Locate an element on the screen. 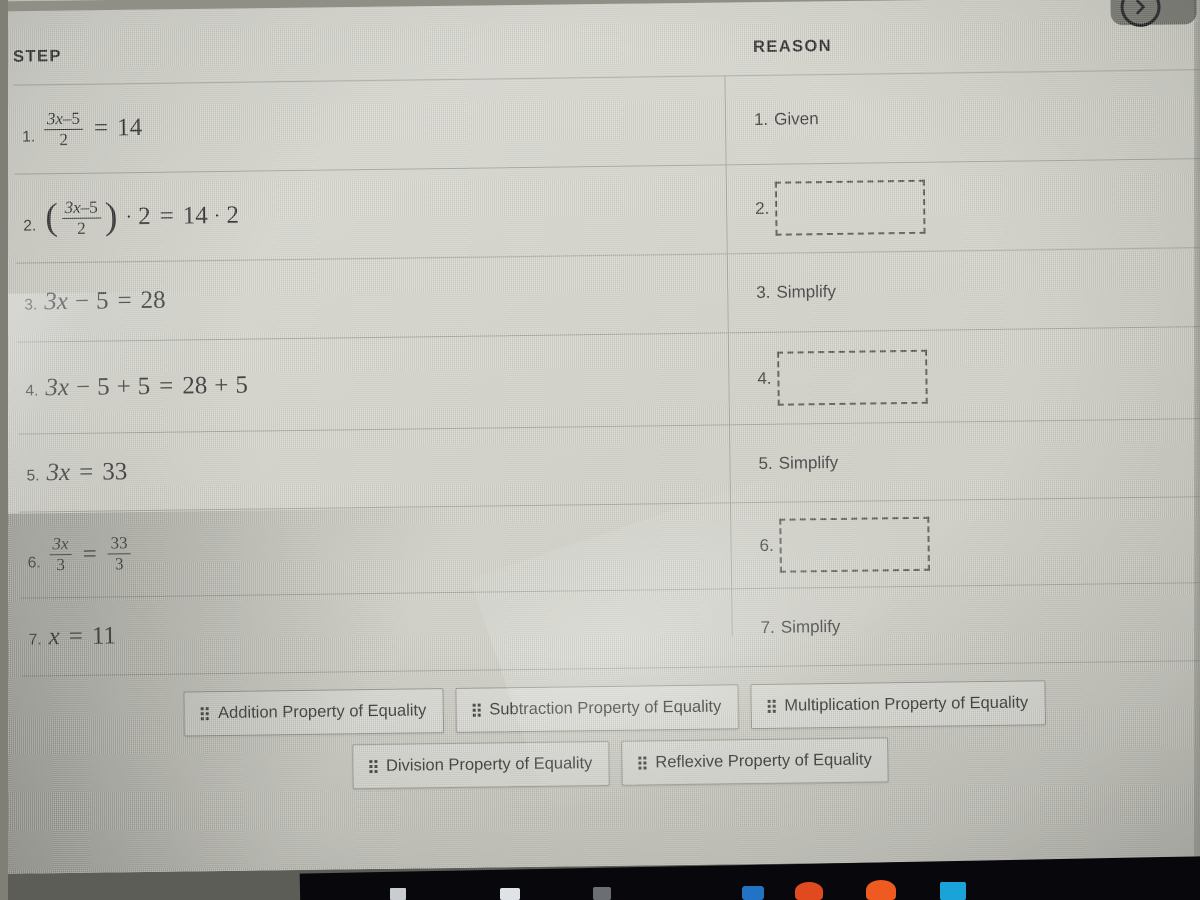 This screenshot has width=1200, height=900. table-row: 1. 3x–5 2 = 14 1. Given is located at coordinates (606, 122).